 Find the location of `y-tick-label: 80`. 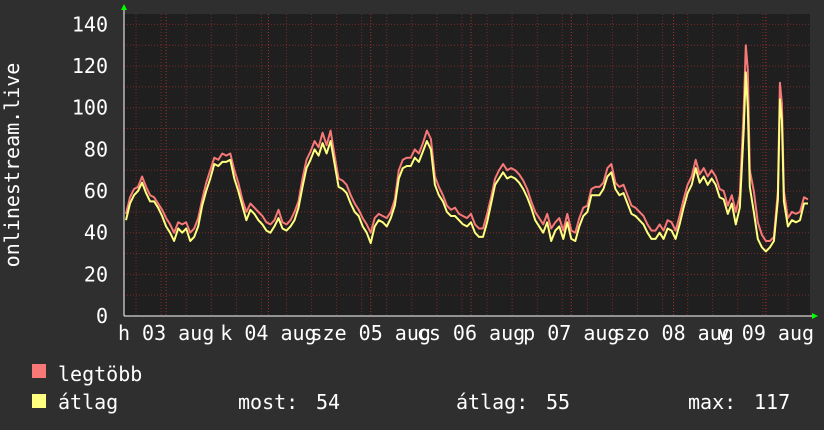

y-tick-label: 80 is located at coordinates (96, 149).